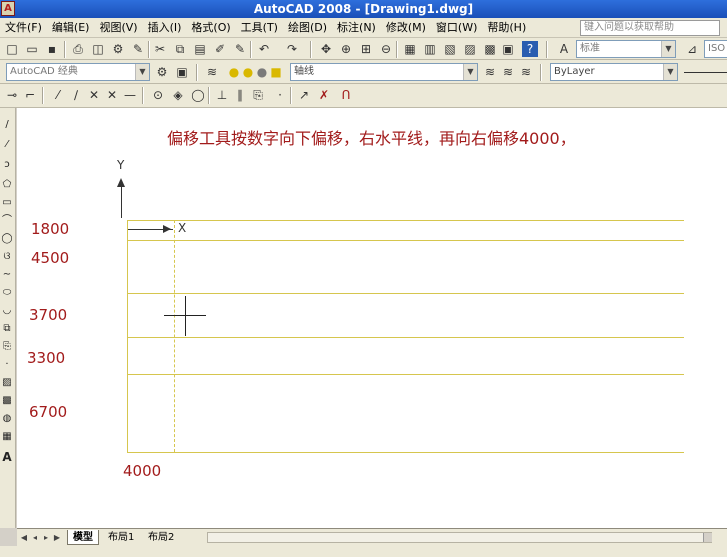 Image resolution: width=727 pixels, height=557 pixels. Describe the element at coordinates (410, 49) in the screenshot. I see `properties-icon: ▦` at that location.